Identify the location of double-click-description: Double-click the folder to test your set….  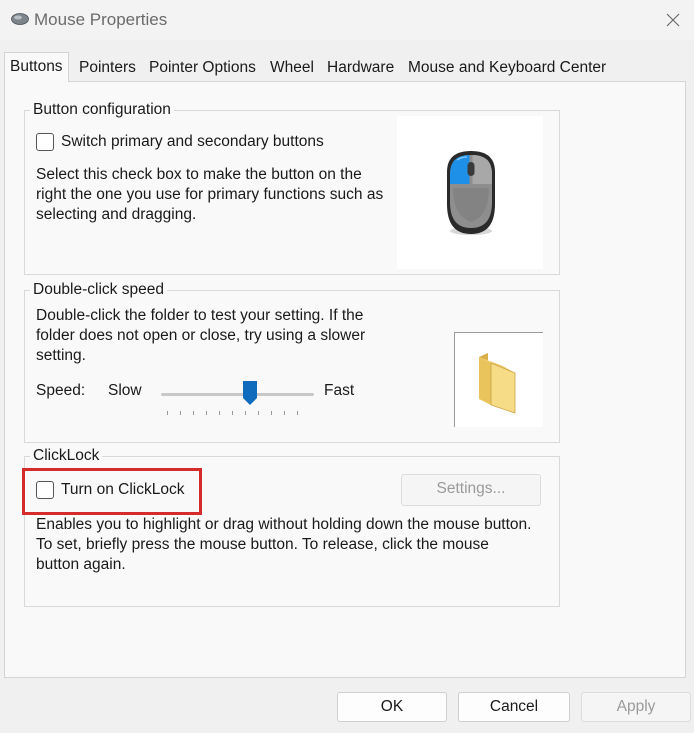
(201, 335).